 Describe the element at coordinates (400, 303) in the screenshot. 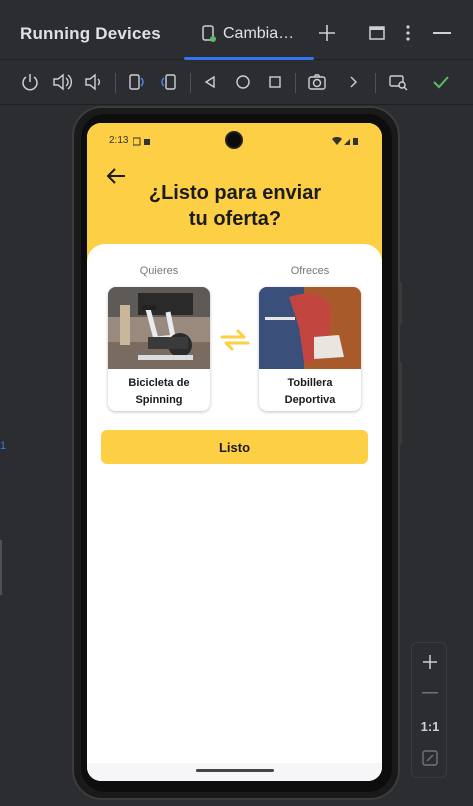

I see `device-side-button` at that location.